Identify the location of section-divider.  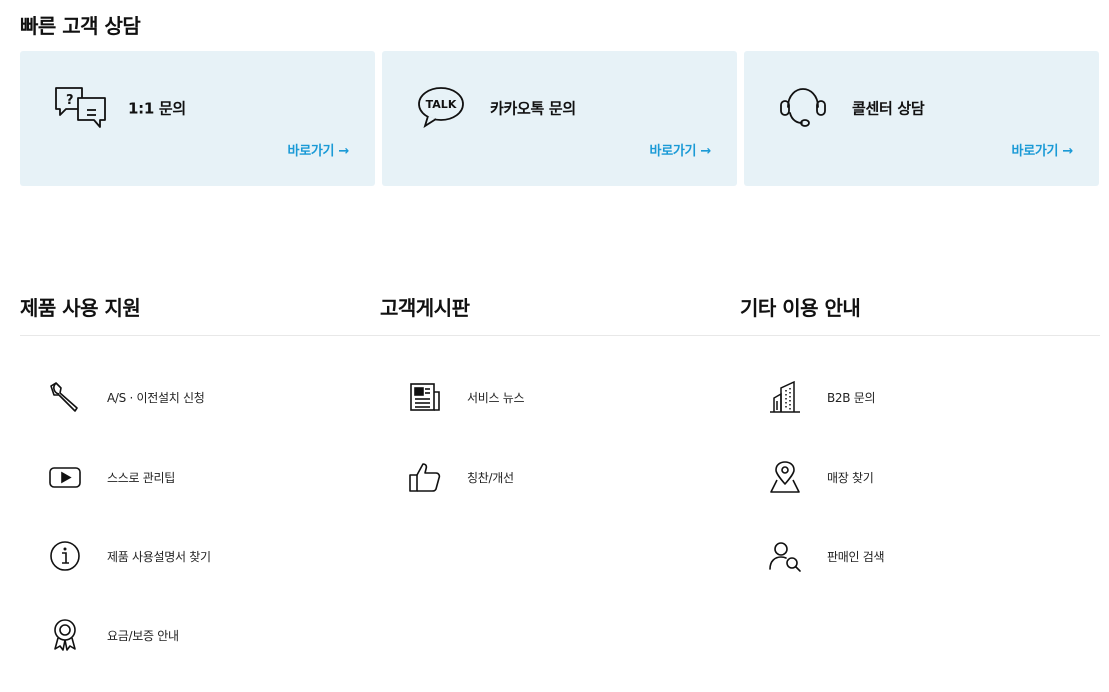
(560, 335).